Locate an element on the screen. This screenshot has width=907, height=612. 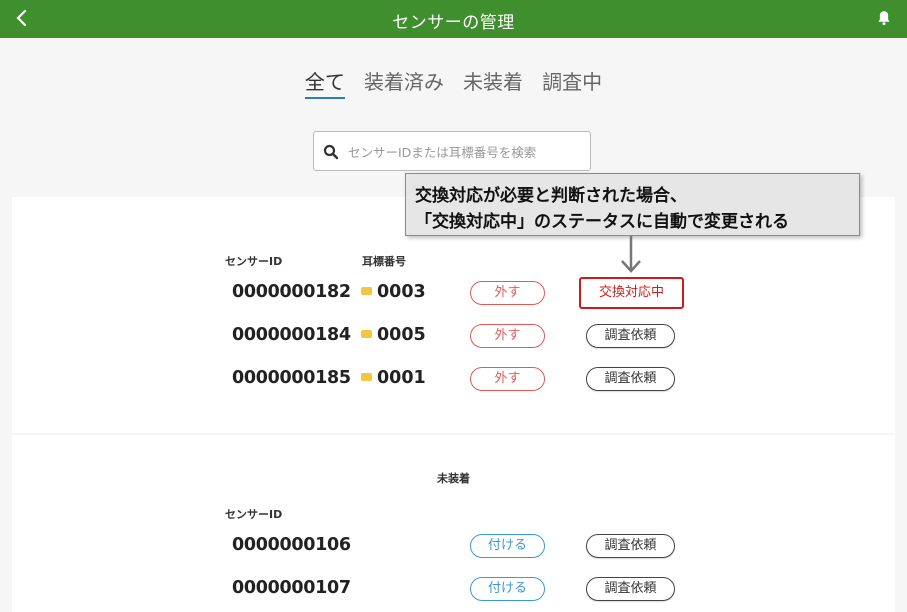
page-title: センサーの管理 is located at coordinates (453, 23).